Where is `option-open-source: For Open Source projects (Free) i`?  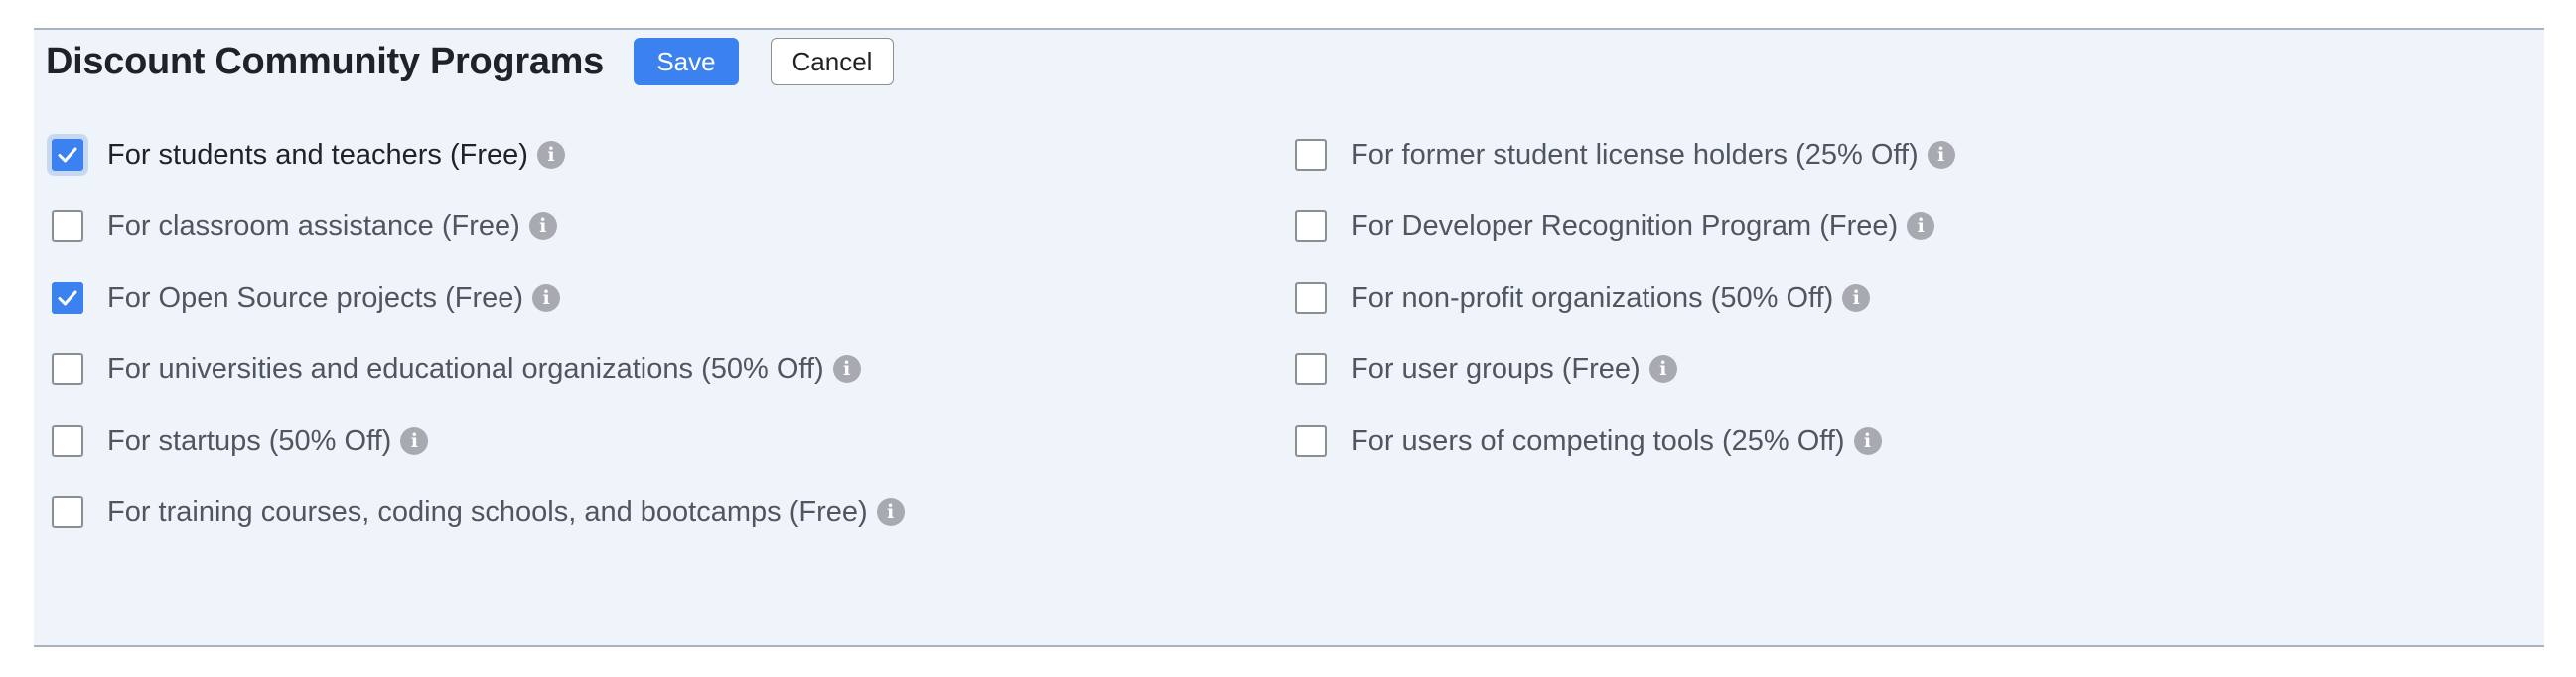
option-open-source: For Open Source projects (Free) i is located at coordinates (479, 298).